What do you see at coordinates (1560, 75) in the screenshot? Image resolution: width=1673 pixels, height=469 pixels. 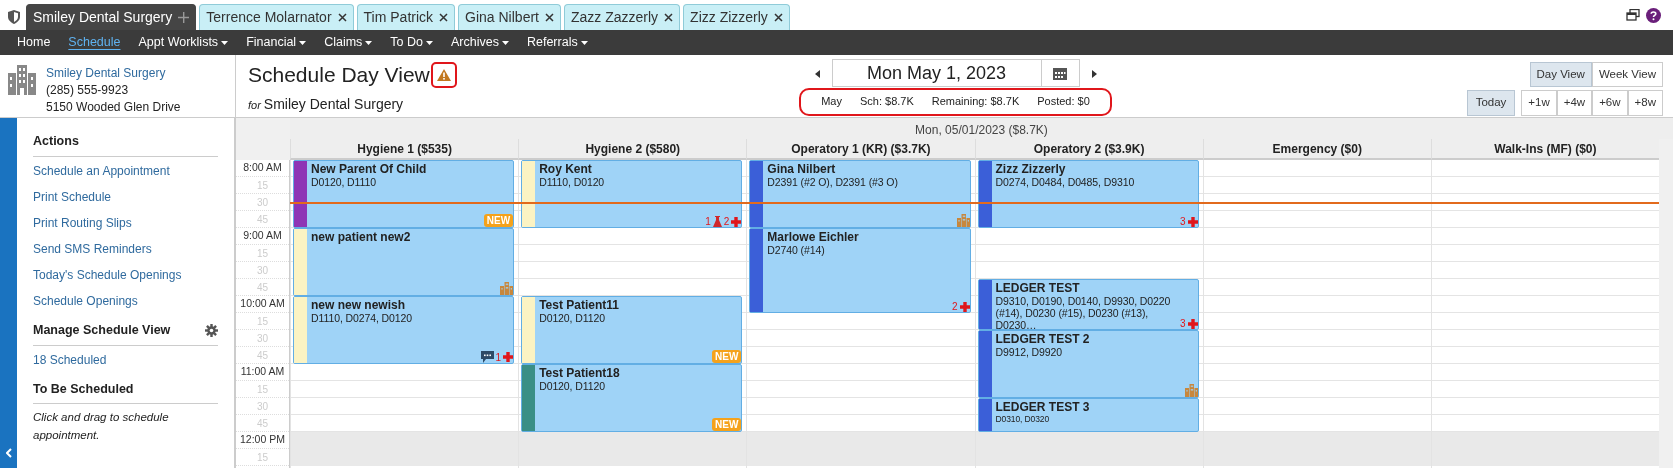 I see `view-button: Day View` at bounding box center [1560, 75].